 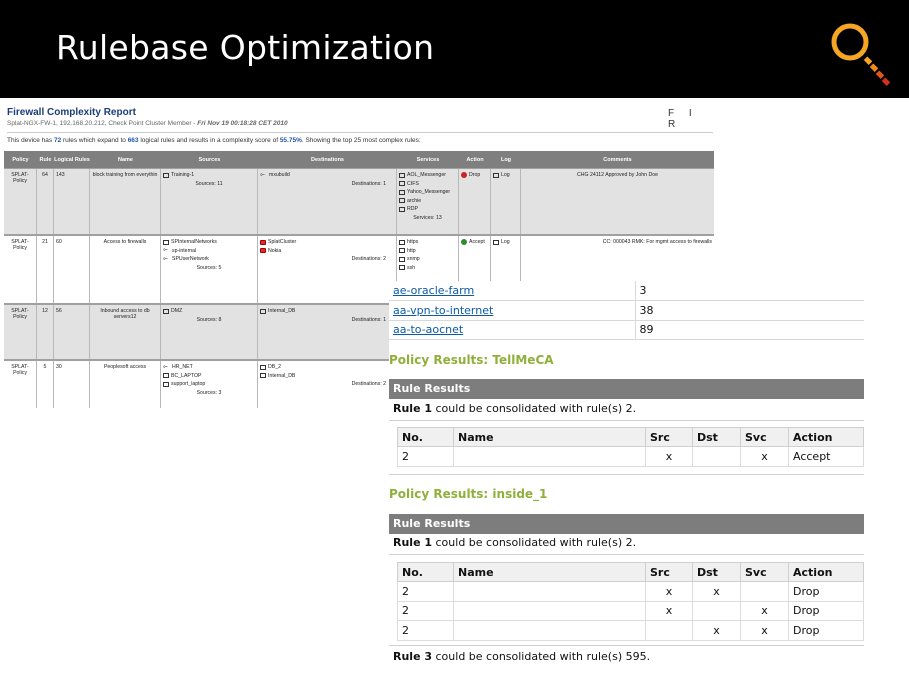 I want to click on source-label: SPInternalNetworks, so click(x=194, y=242).